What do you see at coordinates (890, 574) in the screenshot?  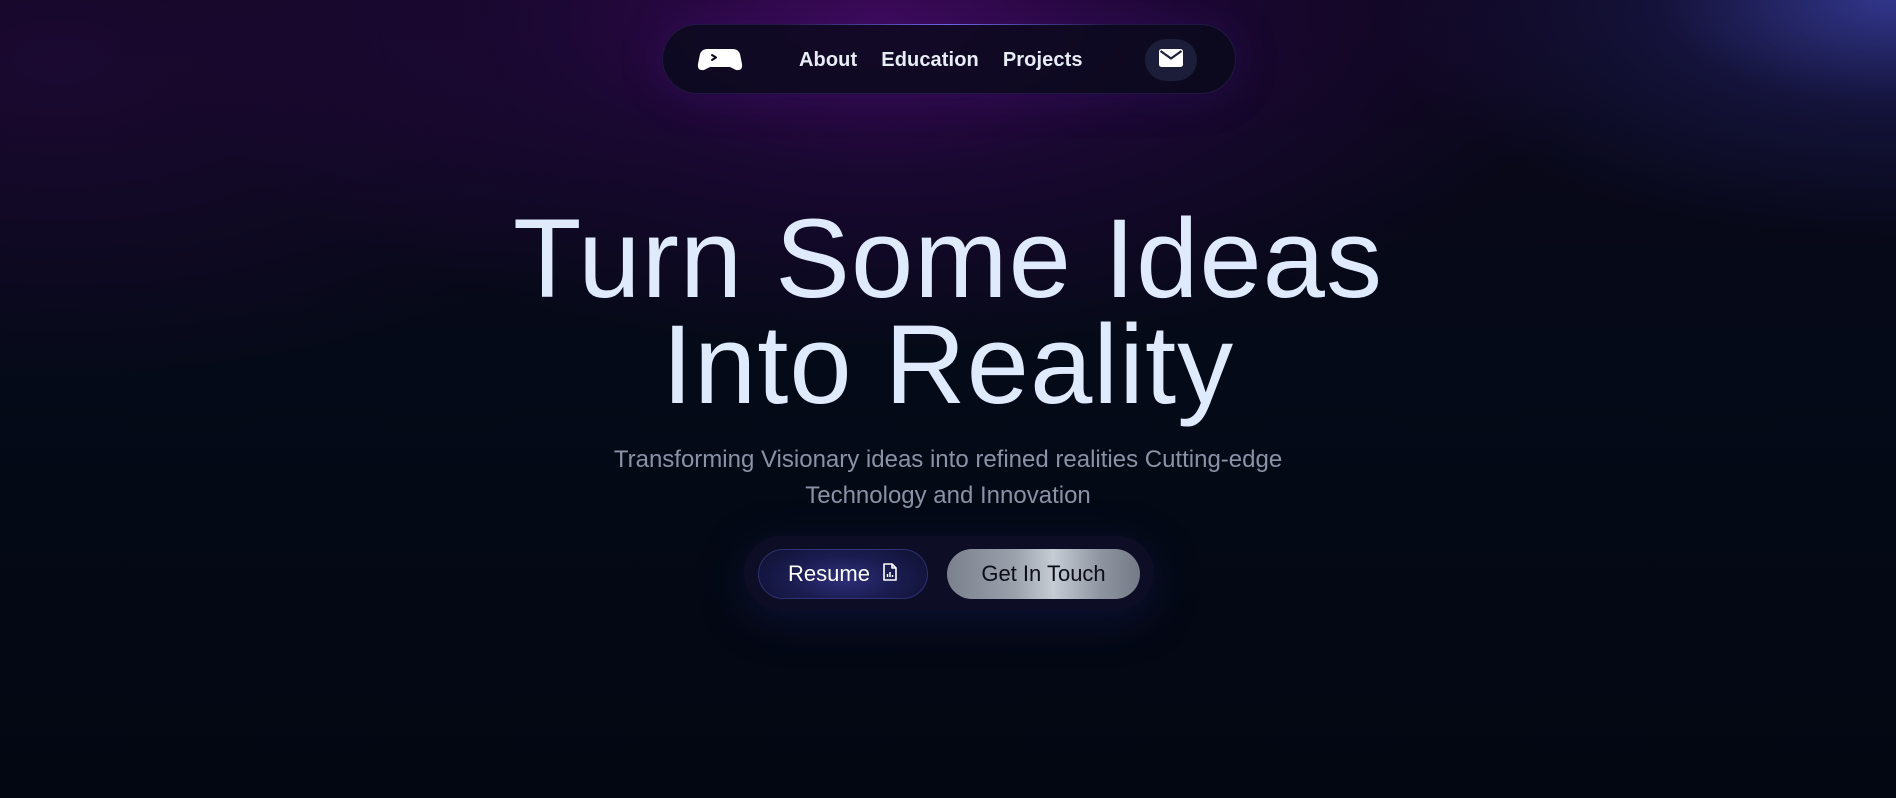 I see `document-chart-icon` at bounding box center [890, 574].